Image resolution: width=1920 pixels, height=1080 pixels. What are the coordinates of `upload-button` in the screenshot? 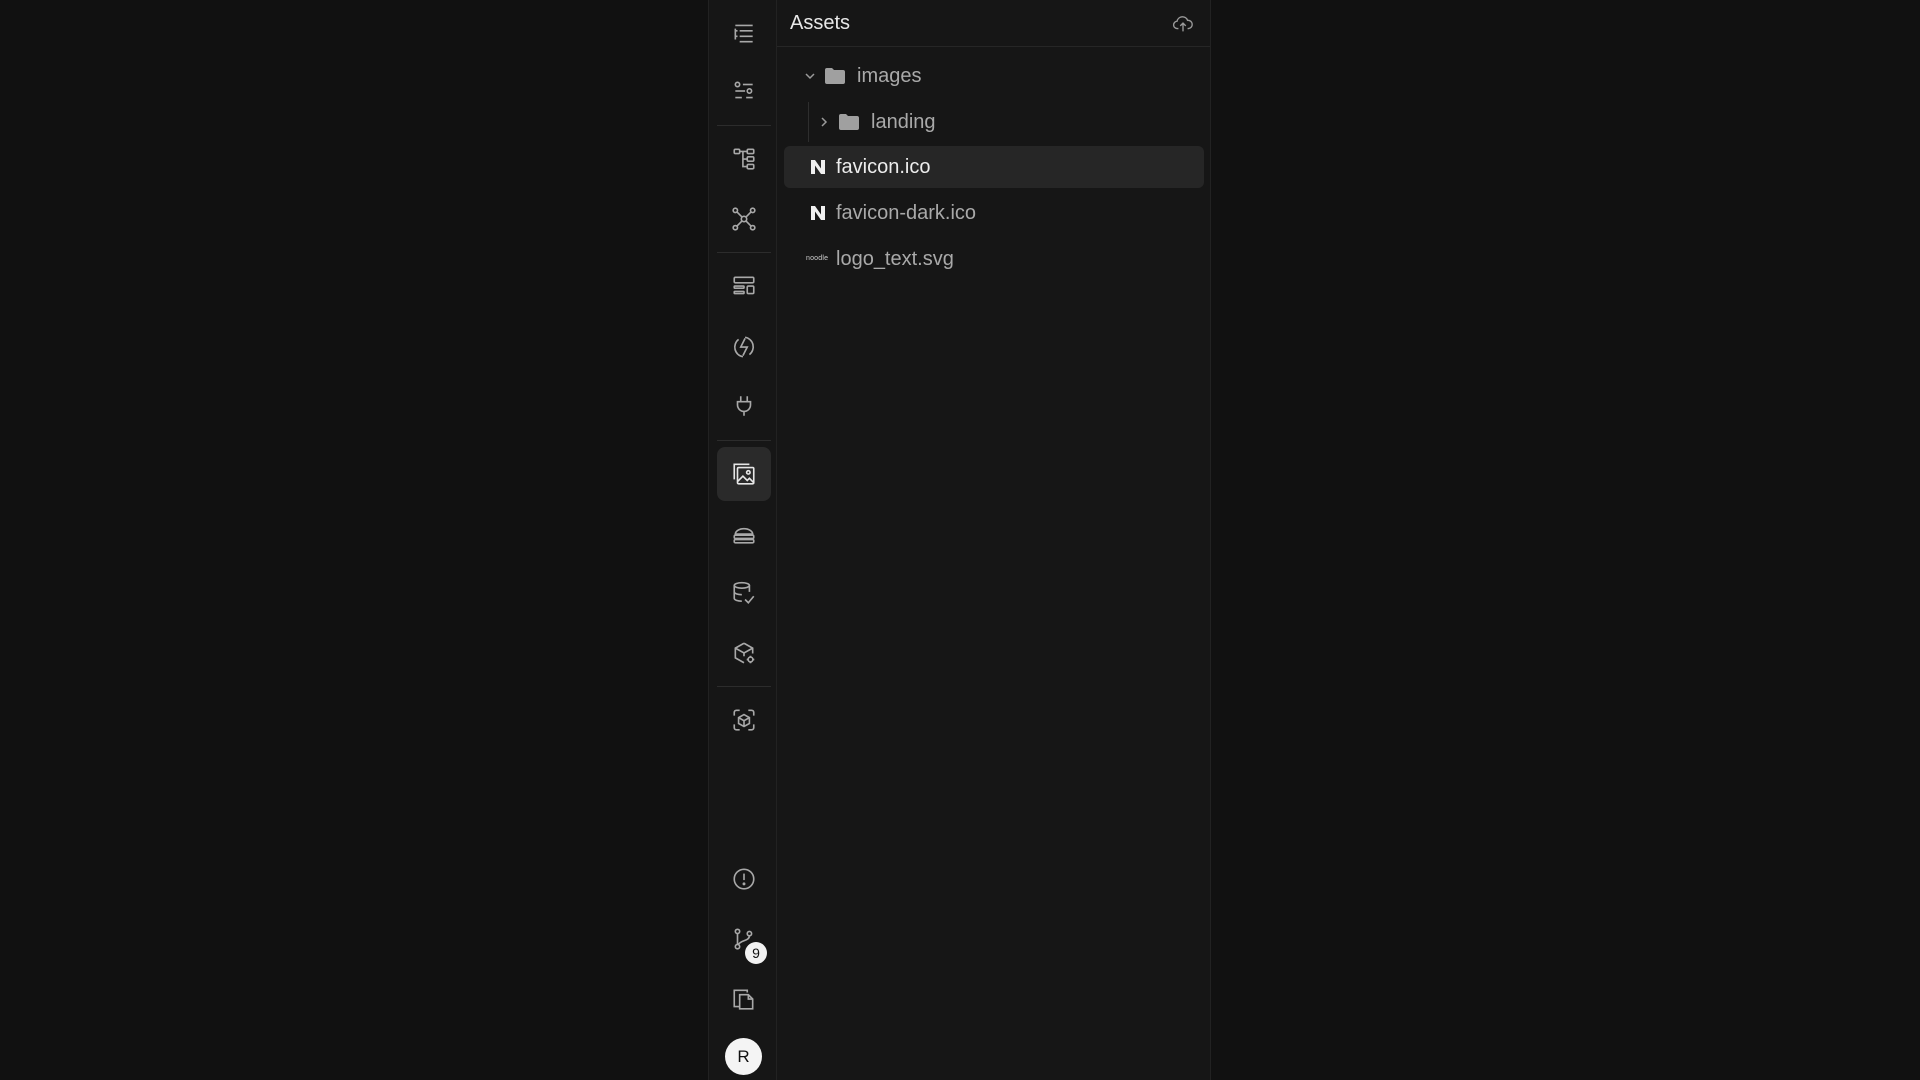 It's located at (1183, 24).